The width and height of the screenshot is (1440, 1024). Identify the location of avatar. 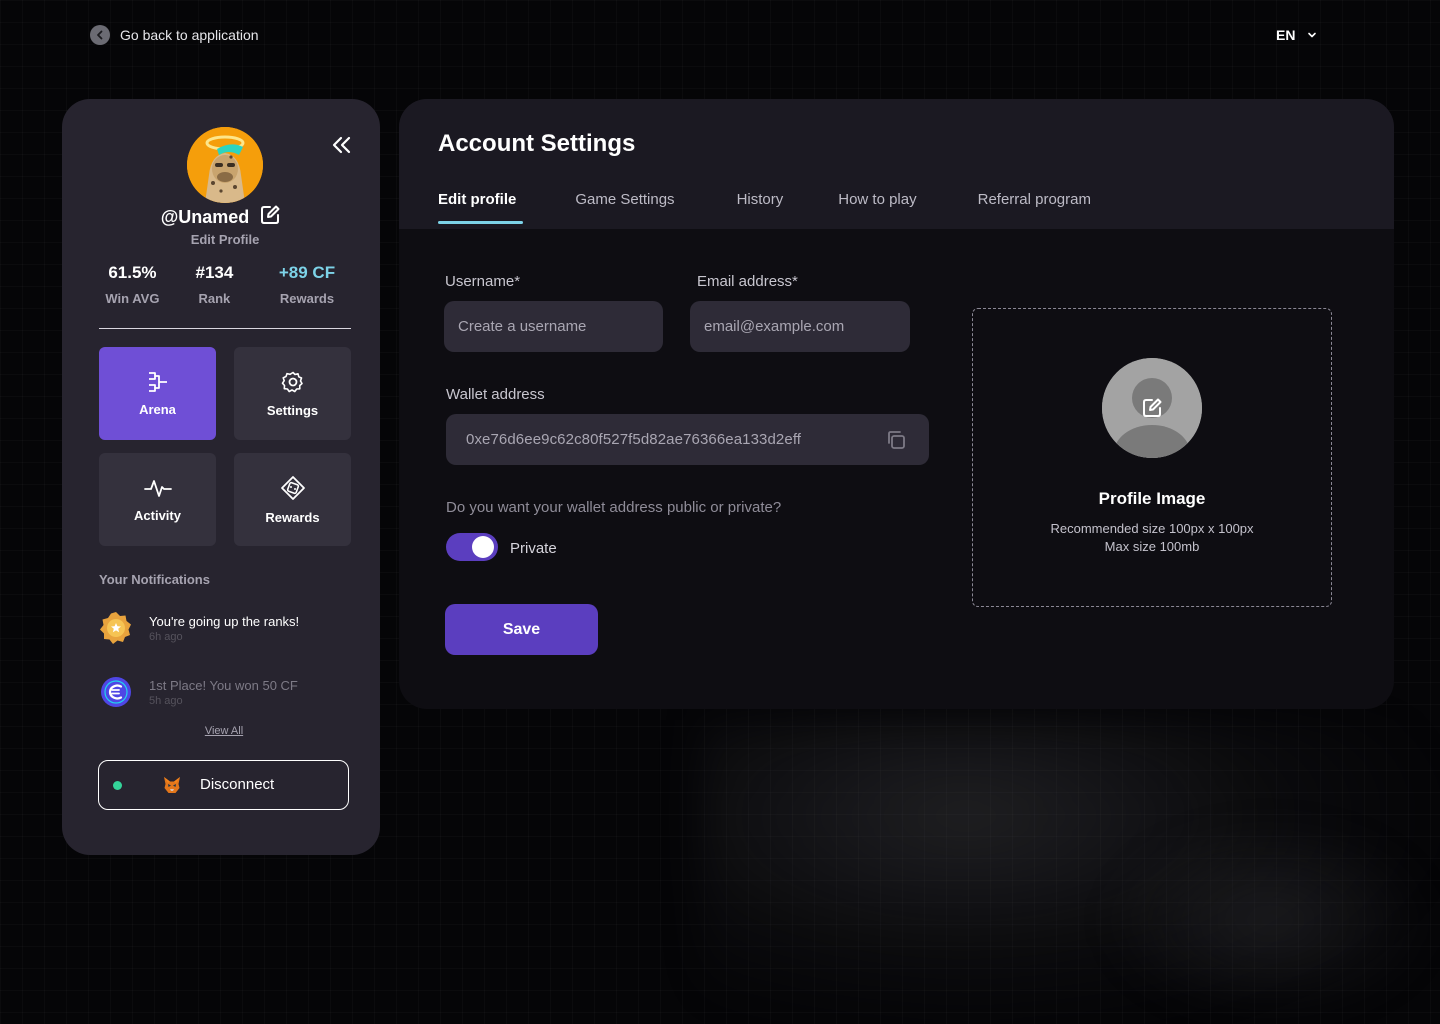
(225, 165).